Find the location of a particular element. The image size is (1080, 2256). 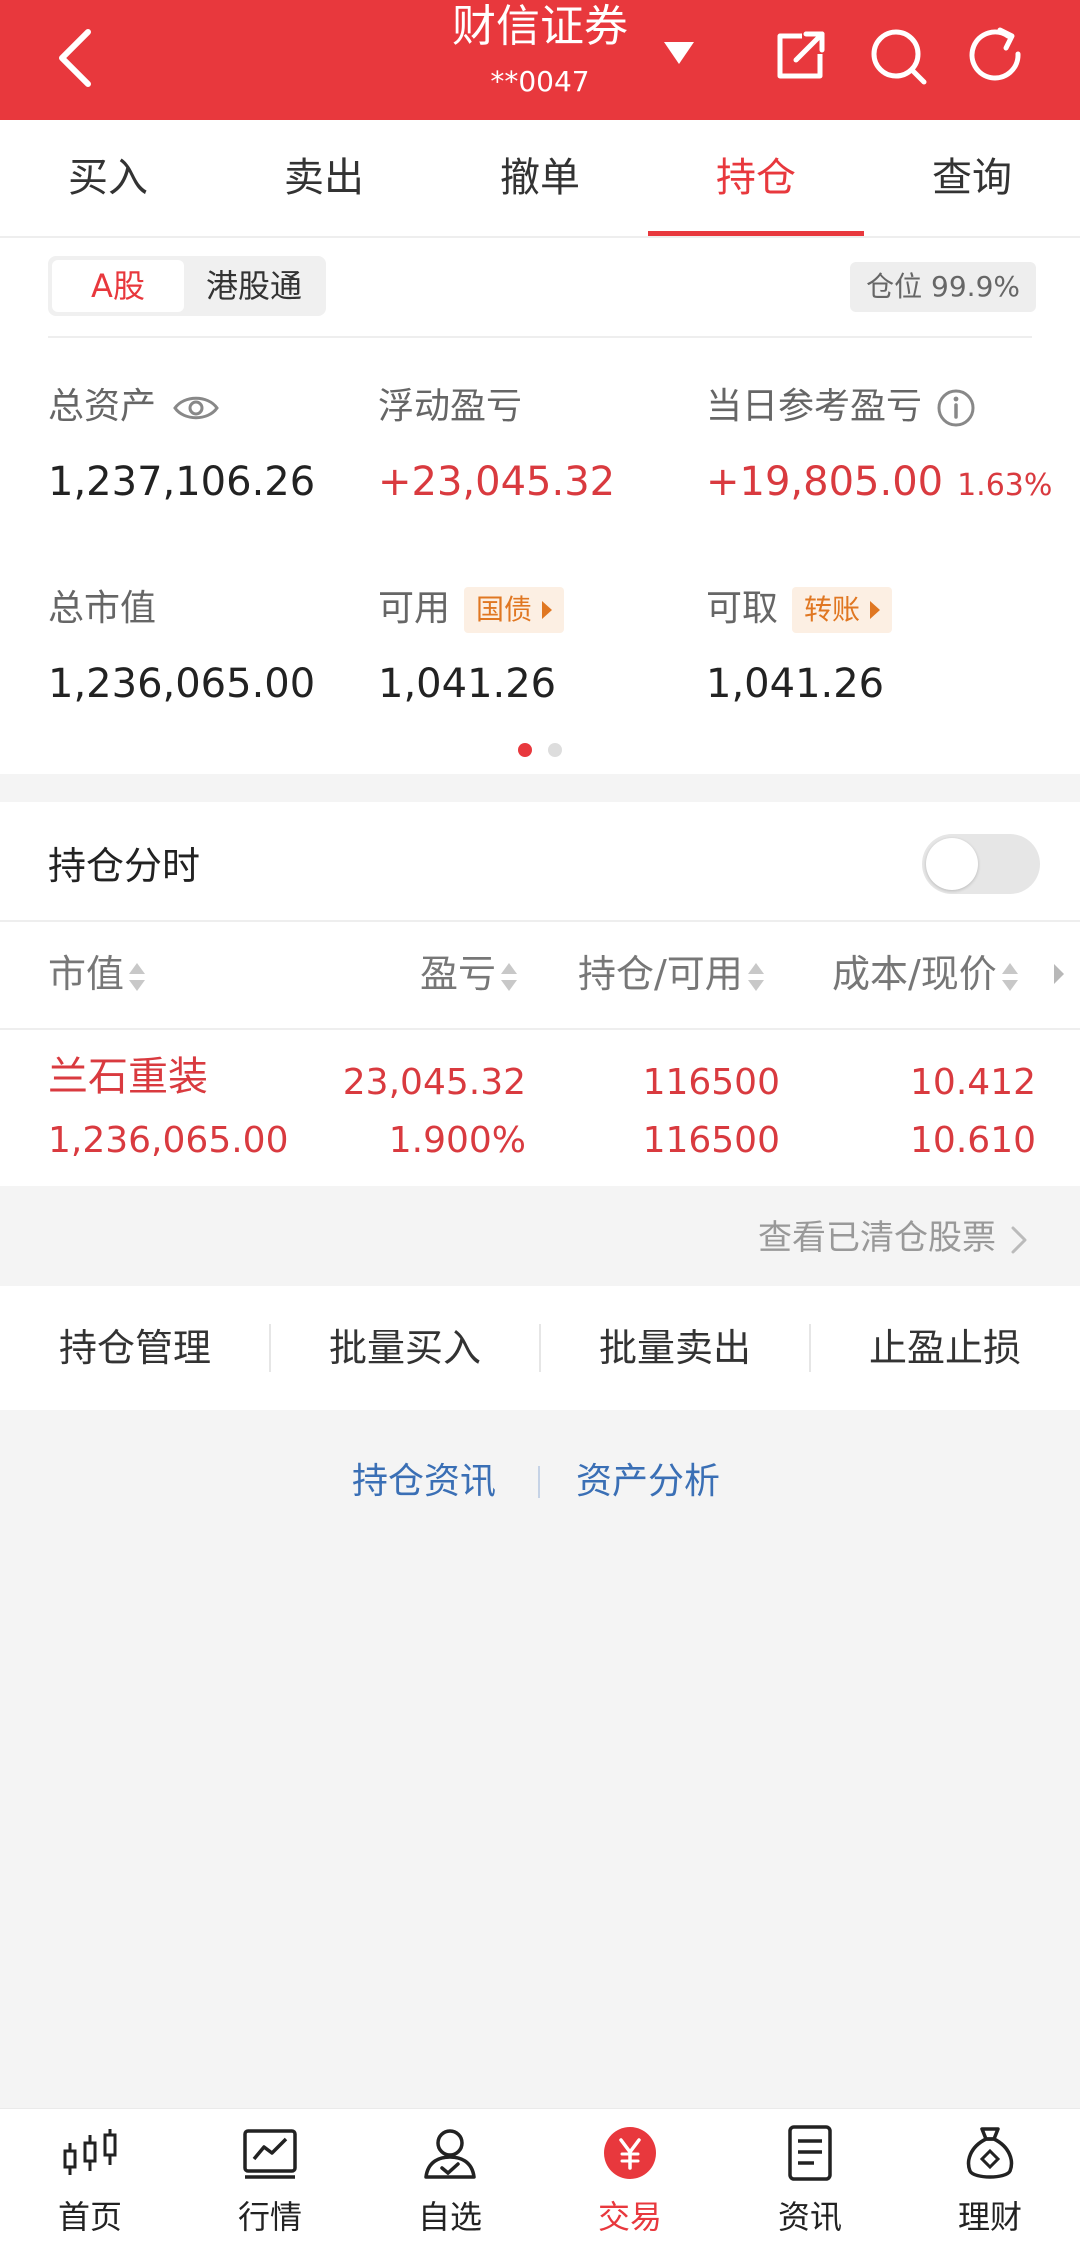

bottom-nav: 首页 行情 自选 交易 资讯 理财 is located at coordinates (540, 2182).